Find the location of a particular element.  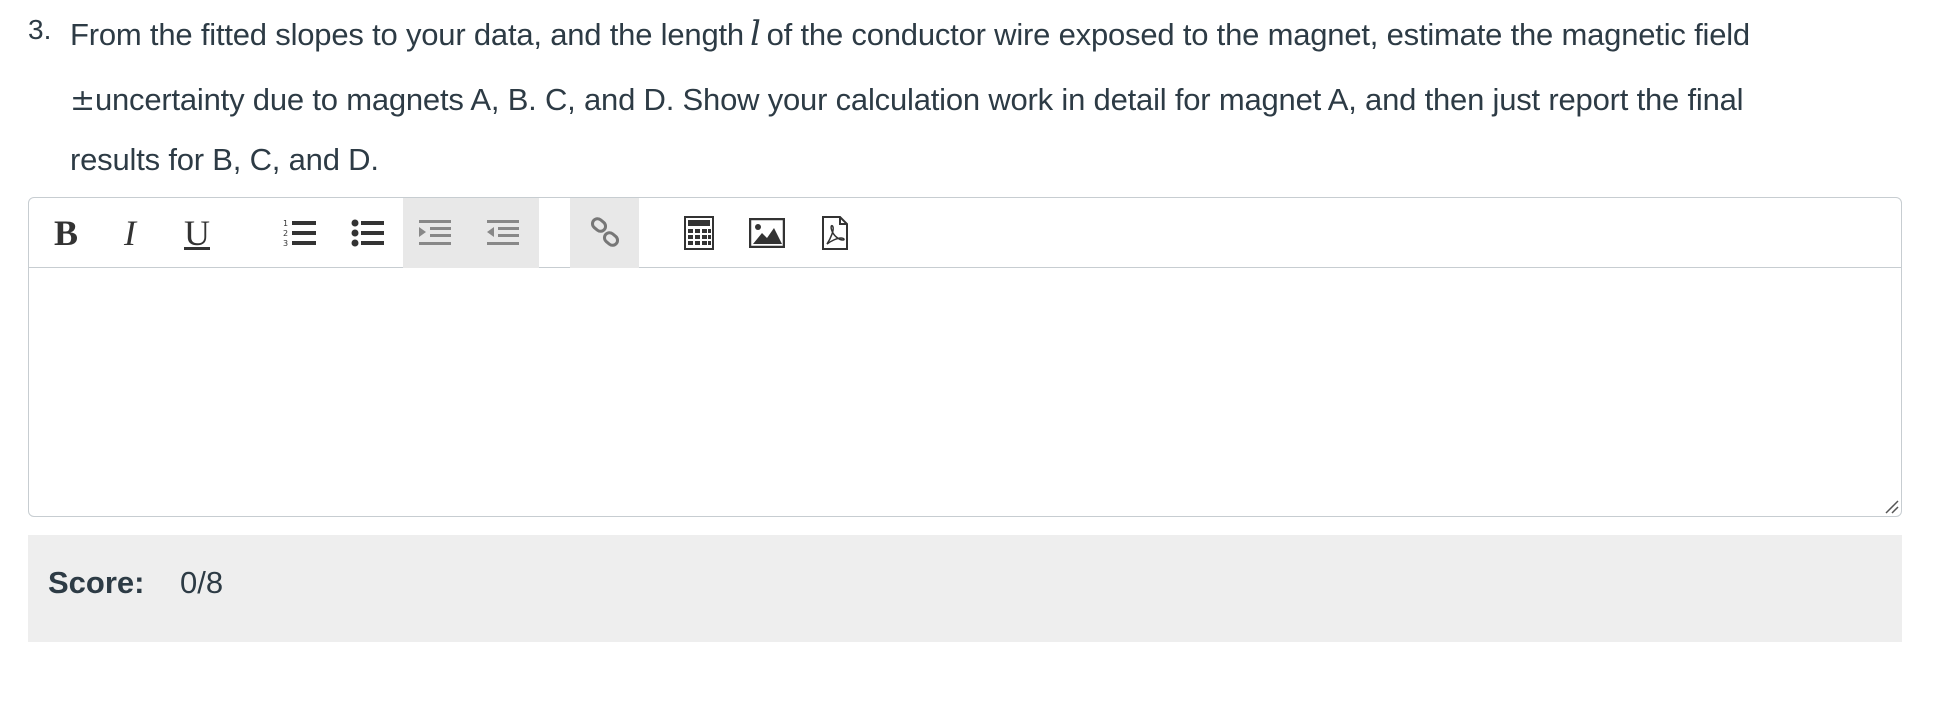

plus-minus-symbol: ± is located at coordinates (82, 100).